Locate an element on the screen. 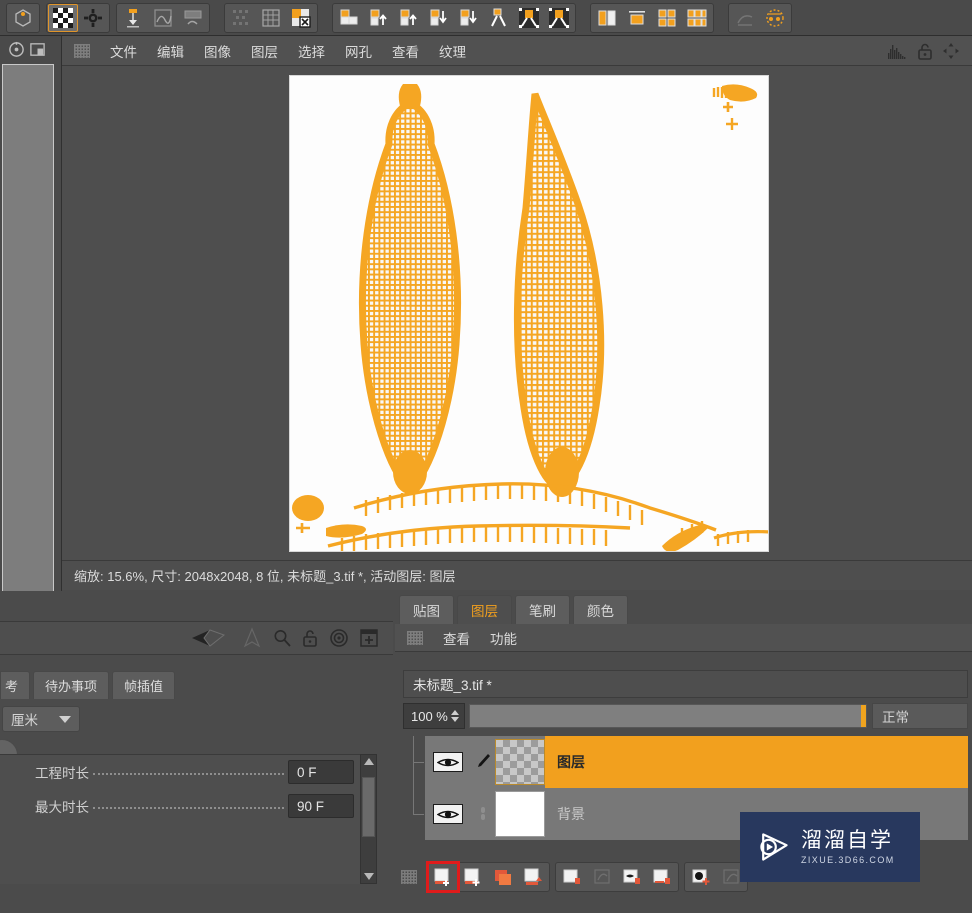 The image size is (972, 913). menu-view: 查看 is located at coordinates (405, 51).